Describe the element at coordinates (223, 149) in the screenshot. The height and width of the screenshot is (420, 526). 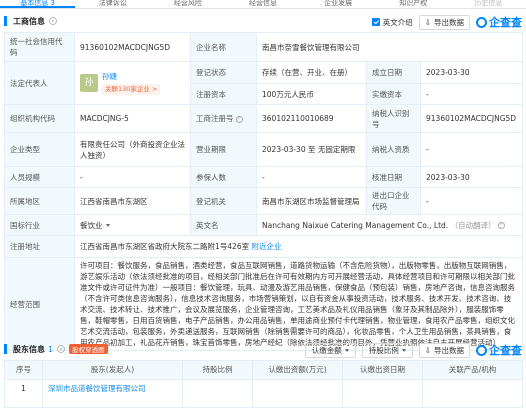
I see `biz-term-label: 营业期限` at that location.